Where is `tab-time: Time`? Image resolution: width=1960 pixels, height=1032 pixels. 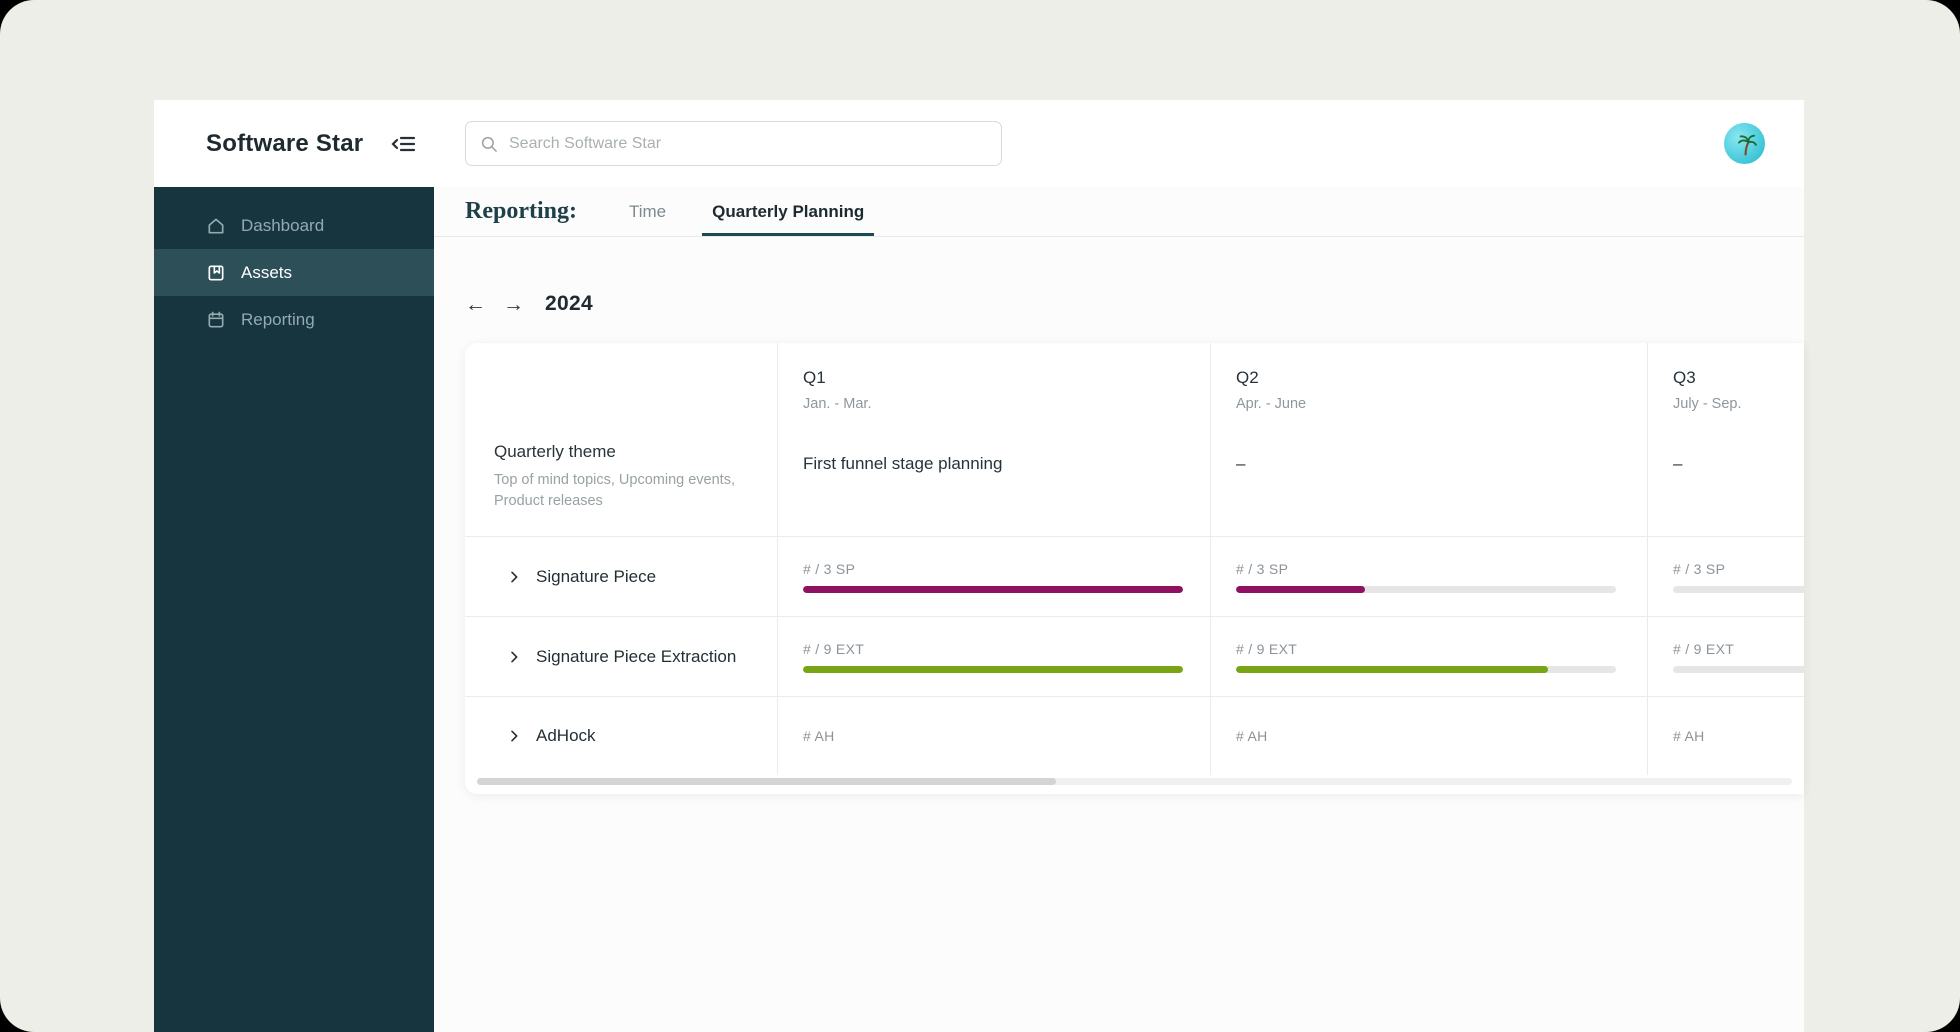 tab-time: Time is located at coordinates (647, 211).